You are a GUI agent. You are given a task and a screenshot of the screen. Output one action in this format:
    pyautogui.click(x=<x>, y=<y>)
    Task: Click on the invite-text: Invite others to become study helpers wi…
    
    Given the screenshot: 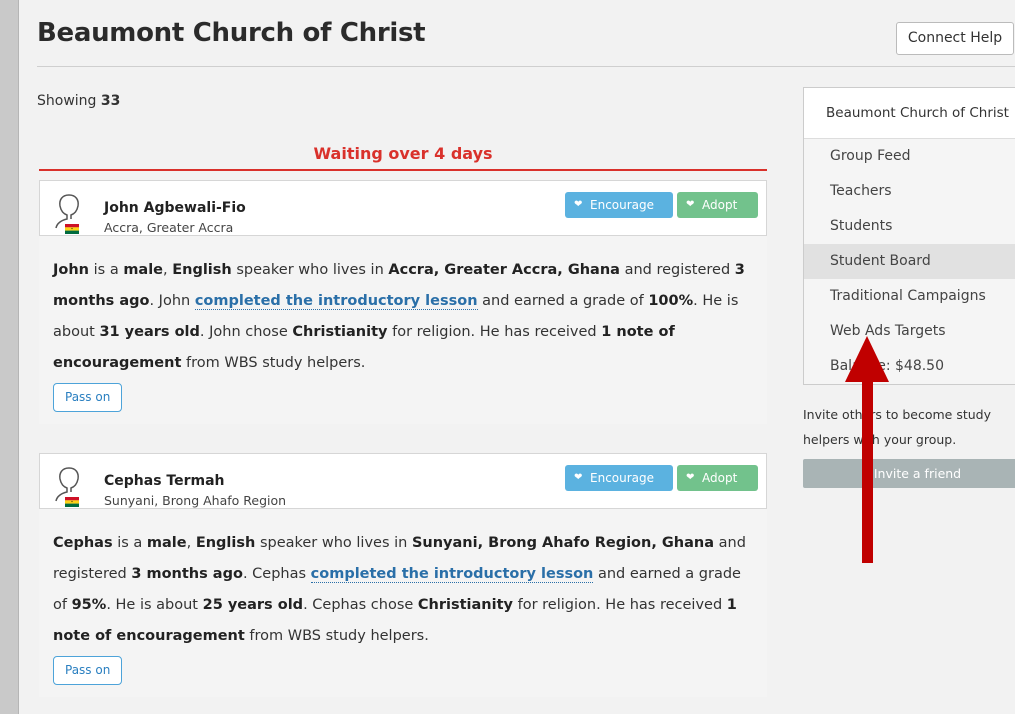 What is the action you would take?
    pyautogui.click(x=897, y=427)
    